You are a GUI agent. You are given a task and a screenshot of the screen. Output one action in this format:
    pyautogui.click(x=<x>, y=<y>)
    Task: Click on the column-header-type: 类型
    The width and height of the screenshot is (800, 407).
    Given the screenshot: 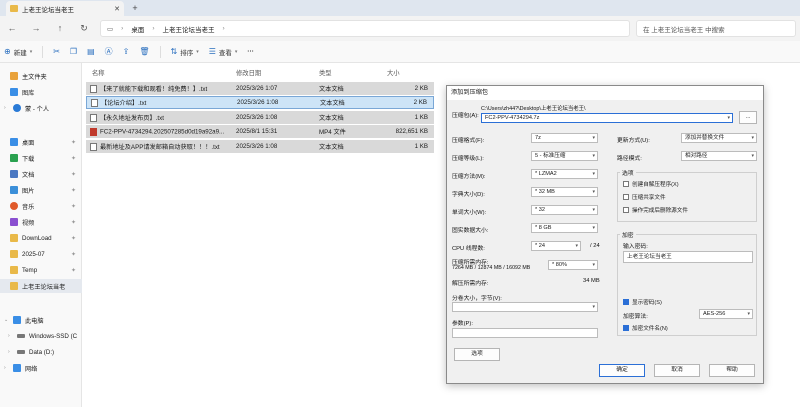 What is the action you would take?
    pyautogui.click(x=325, y=72)
    